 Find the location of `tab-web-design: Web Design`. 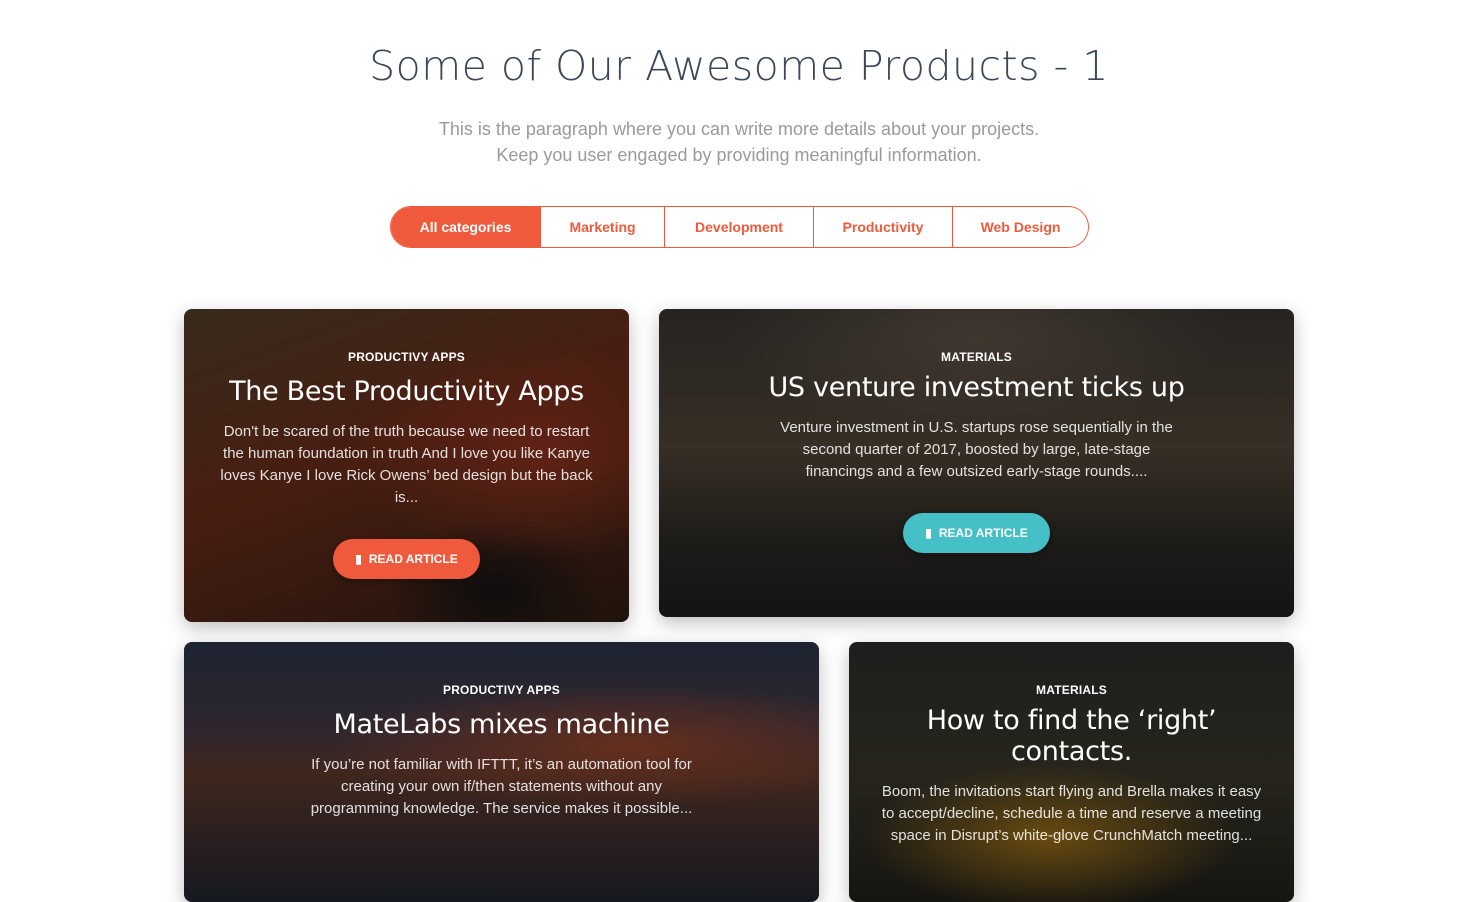

tab-web-design: Web Design is located at coordinates (1020, 227).